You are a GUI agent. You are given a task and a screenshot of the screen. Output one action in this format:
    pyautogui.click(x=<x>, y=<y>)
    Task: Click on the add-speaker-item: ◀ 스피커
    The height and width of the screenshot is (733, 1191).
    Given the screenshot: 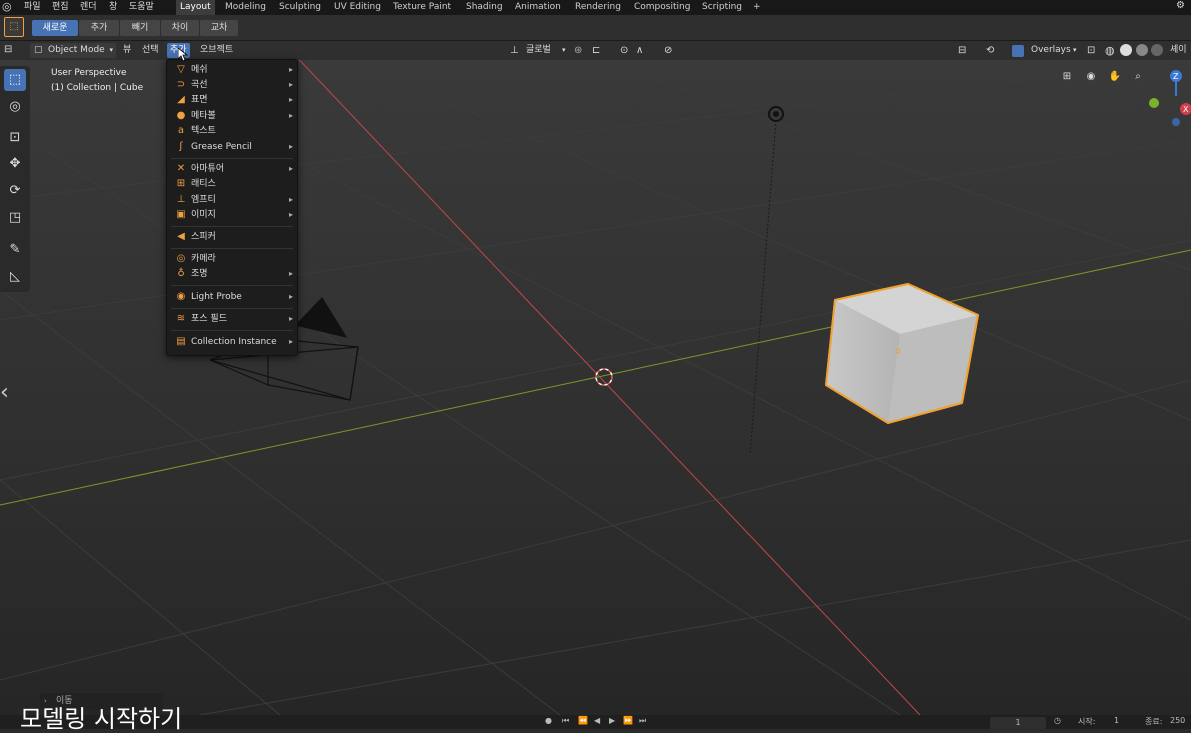 What is the action you would take?
    pyautogui.click(x=232, y=237)
    